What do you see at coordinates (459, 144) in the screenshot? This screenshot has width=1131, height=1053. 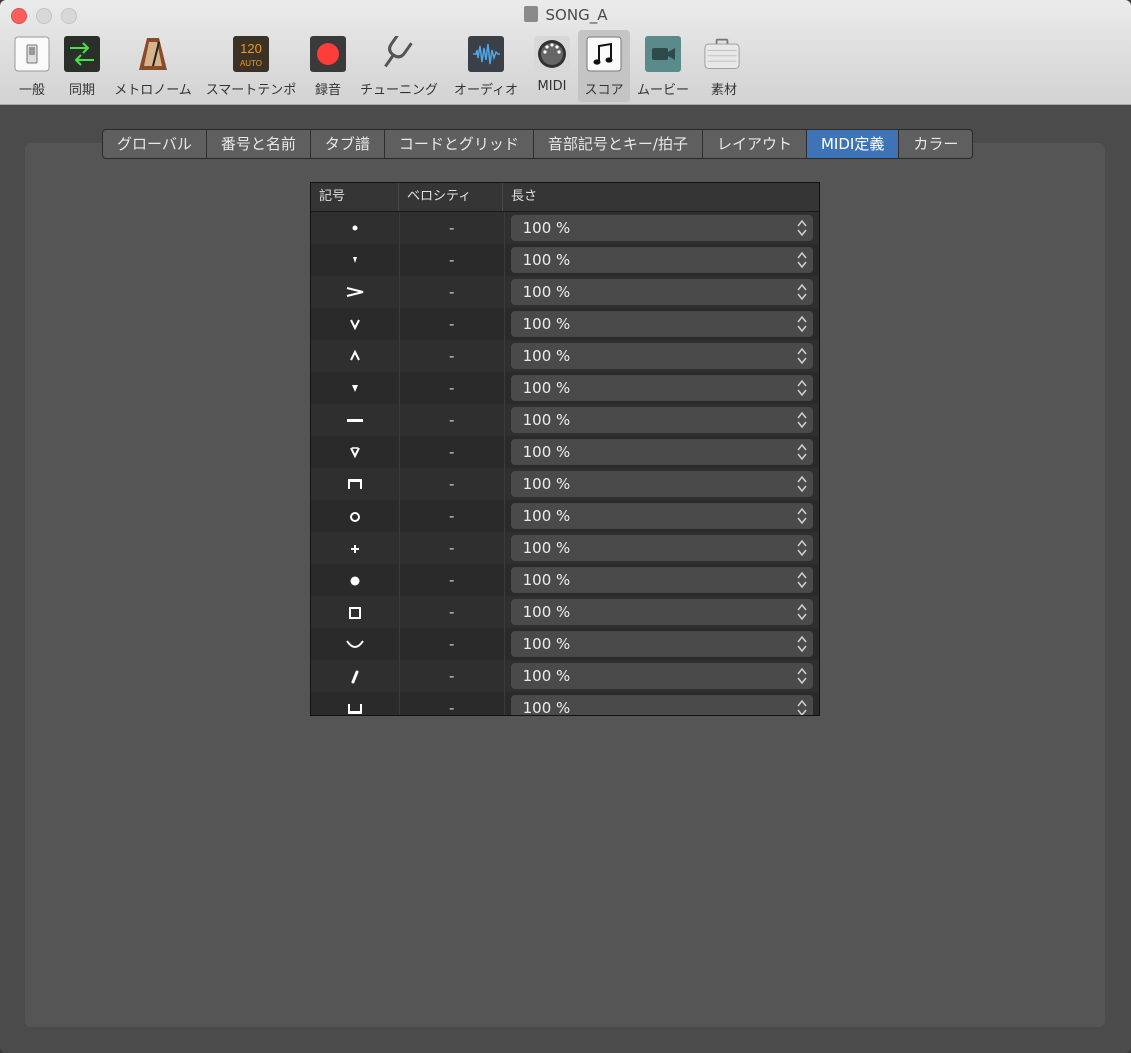 I see `tab-chords-grids: コードとグリッド` at bounding box center [459, 144].